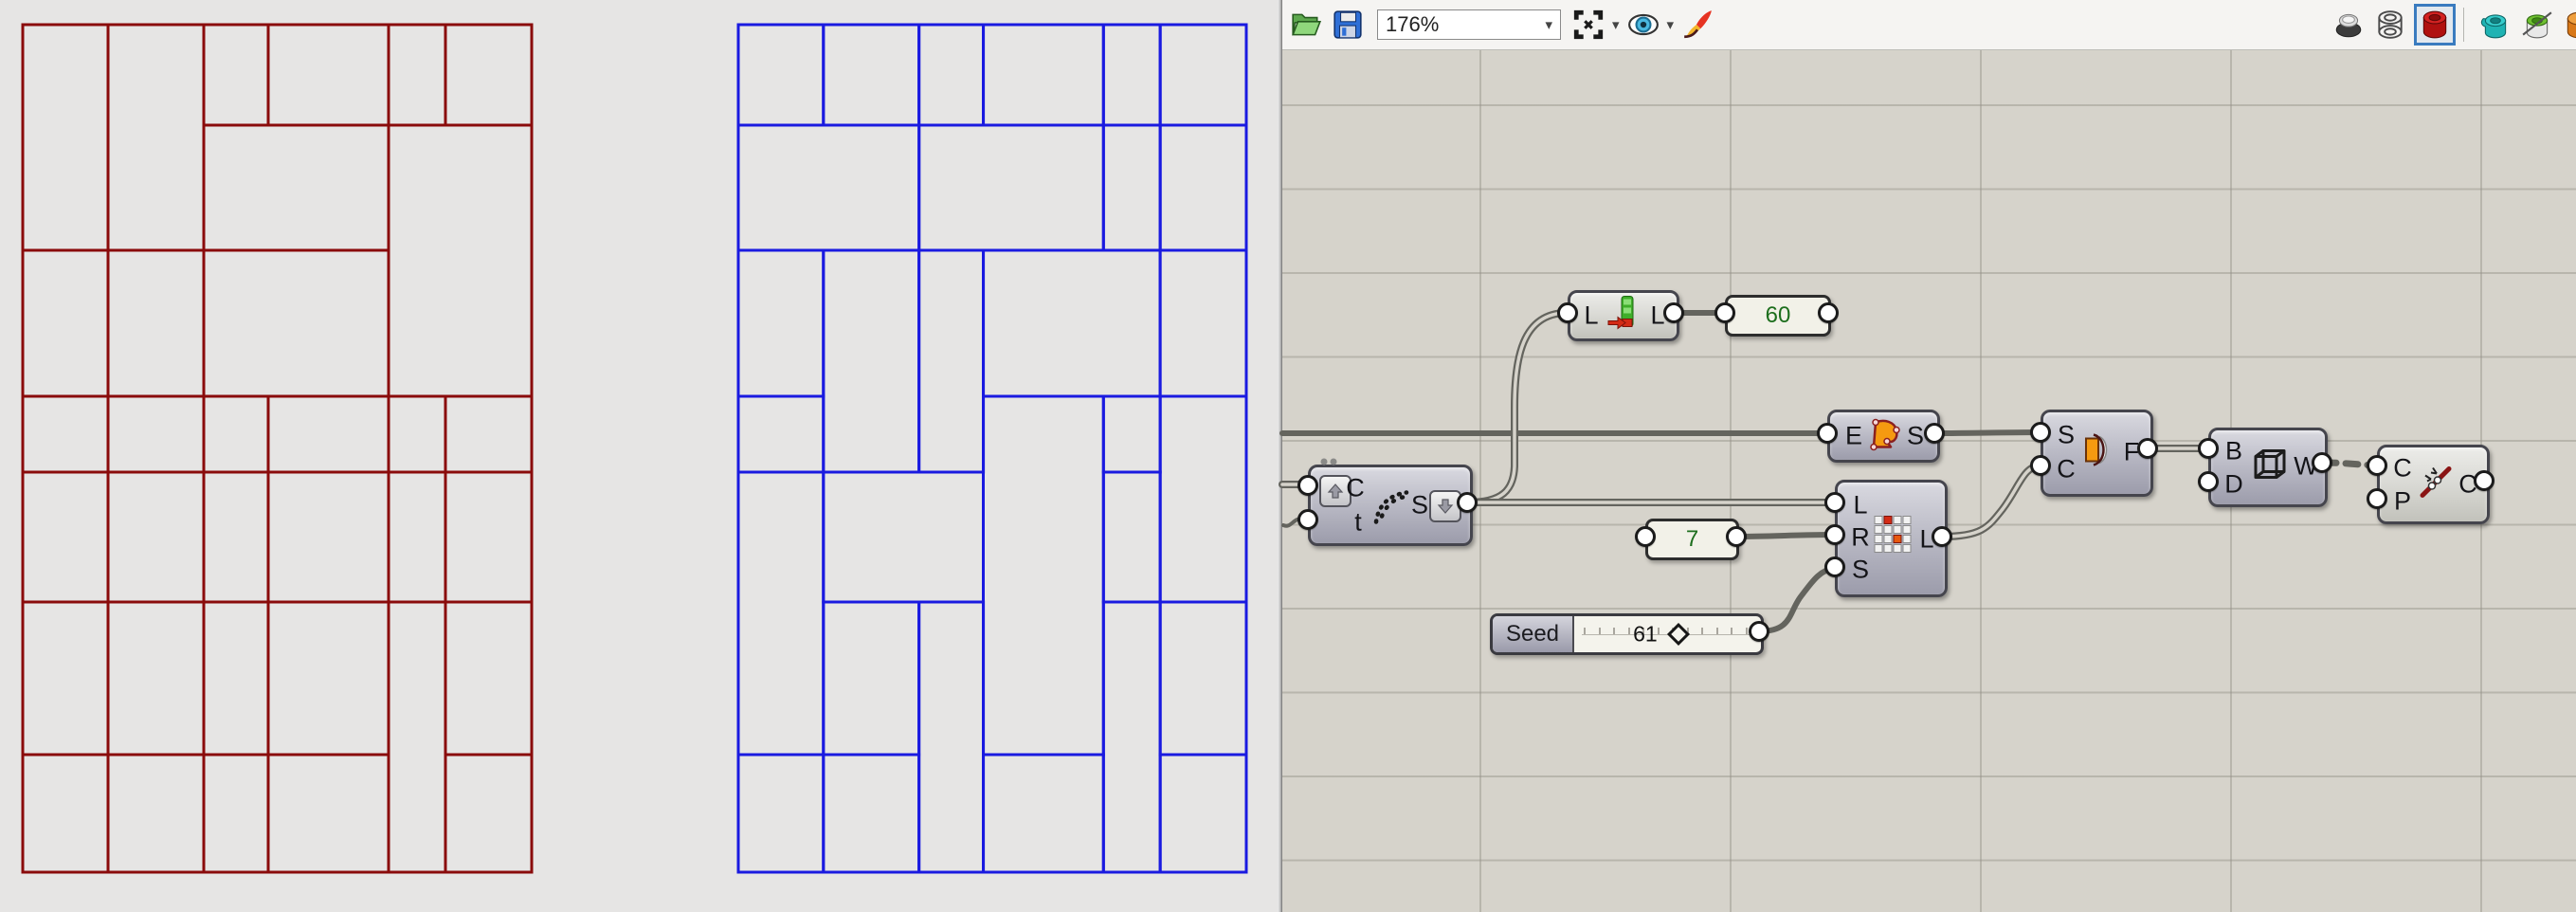 The width and height of the screenshot is (2576, 912). Describe the element at coordinates (2568, 25) in the screenshot. I see `preview-custom-orange-icon` at that location.